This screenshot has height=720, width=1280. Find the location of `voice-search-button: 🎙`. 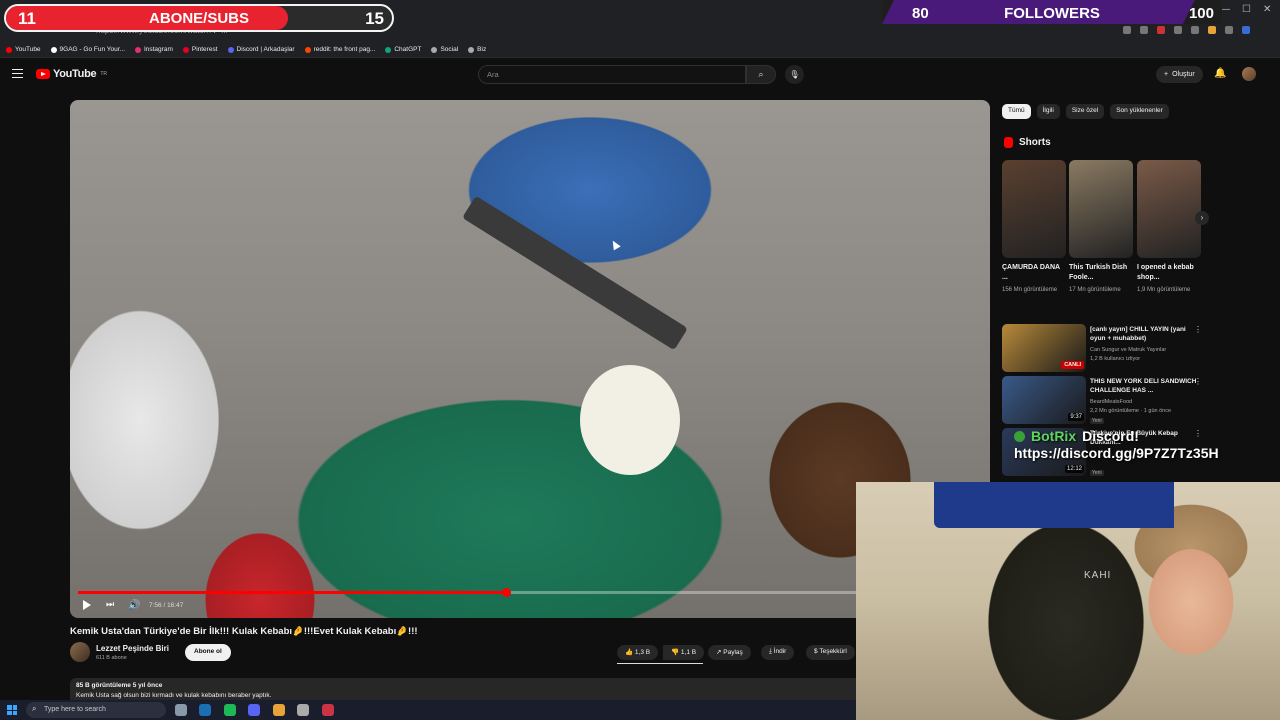

voice-search-button: 🎙 is located at coordinates (794, 74).